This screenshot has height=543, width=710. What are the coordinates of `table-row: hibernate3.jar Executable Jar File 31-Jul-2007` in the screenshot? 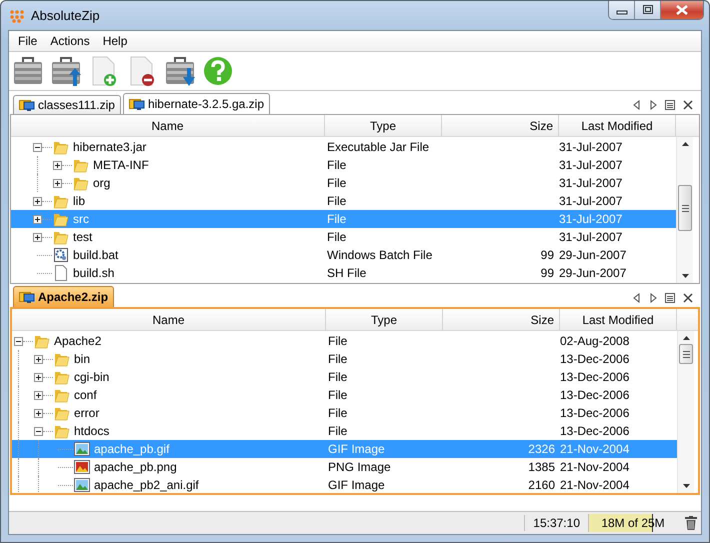 It's located at (343, 147).